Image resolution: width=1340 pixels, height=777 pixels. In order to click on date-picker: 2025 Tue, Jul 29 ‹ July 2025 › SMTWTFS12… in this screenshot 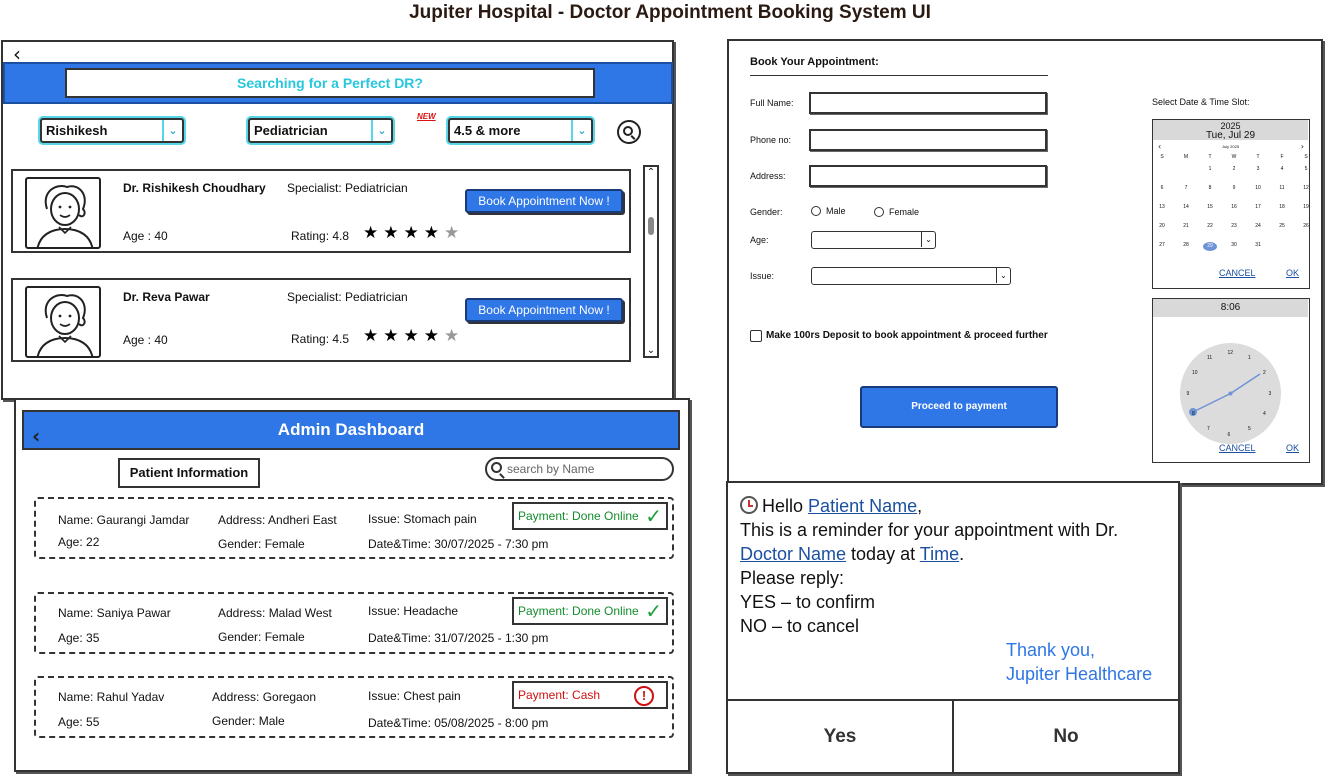, I will do `click(1231, 204)`.